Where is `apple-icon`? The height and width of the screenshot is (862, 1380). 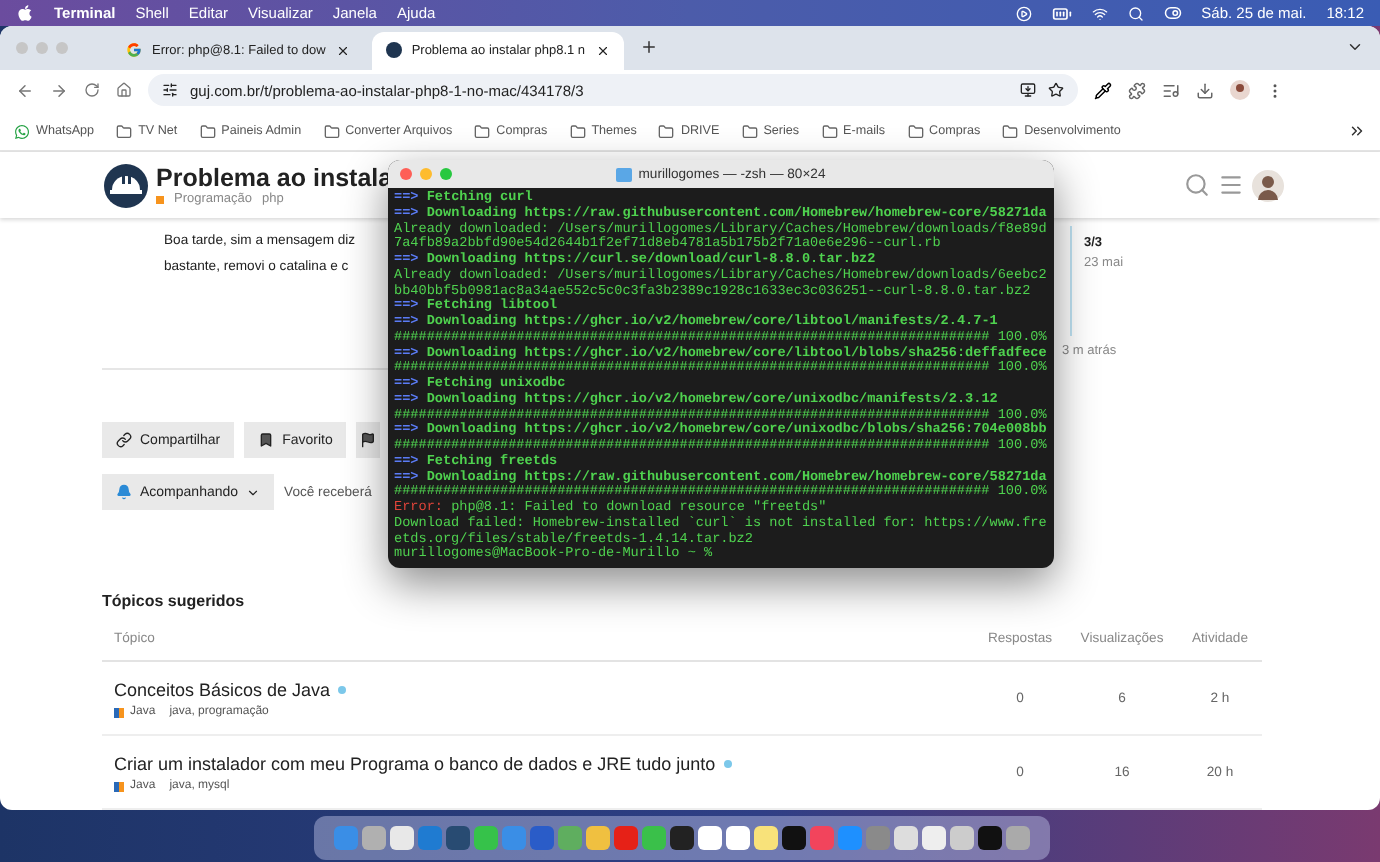
apple-icon is located at coordinates (25, 13).